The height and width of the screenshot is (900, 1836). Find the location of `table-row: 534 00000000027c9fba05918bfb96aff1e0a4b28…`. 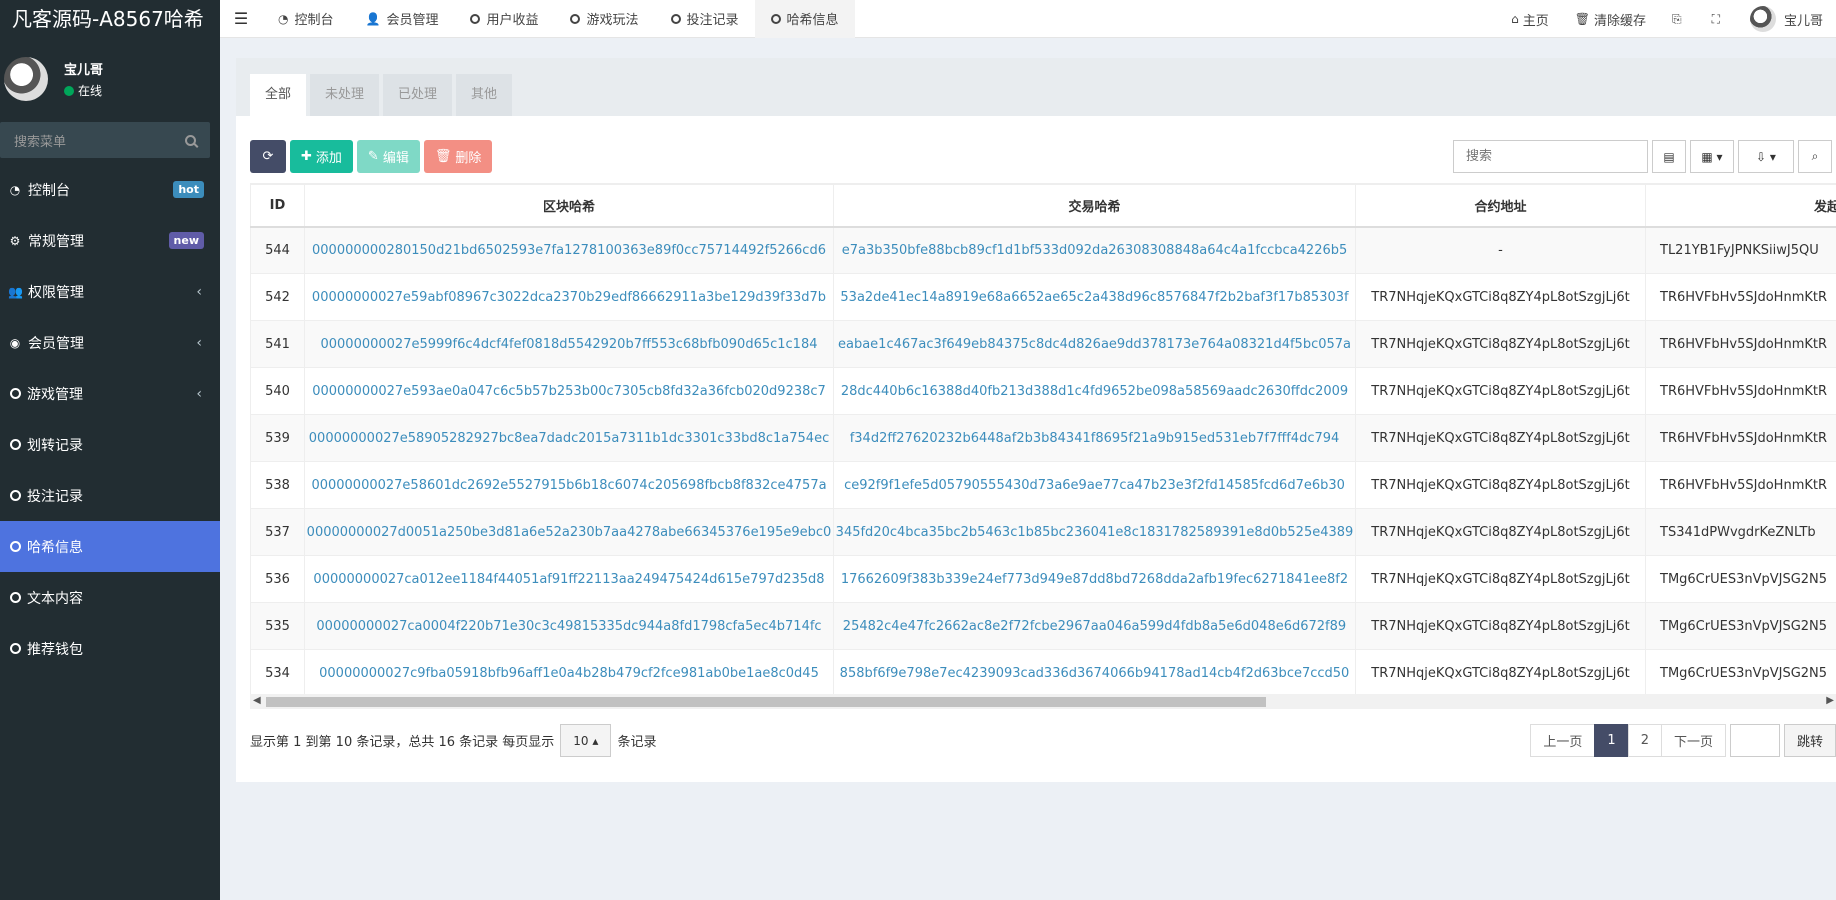

table-row: 534 00000000027c9fba05918bfb96aff1e0a4b28… is located at coordinates (1043, 673).